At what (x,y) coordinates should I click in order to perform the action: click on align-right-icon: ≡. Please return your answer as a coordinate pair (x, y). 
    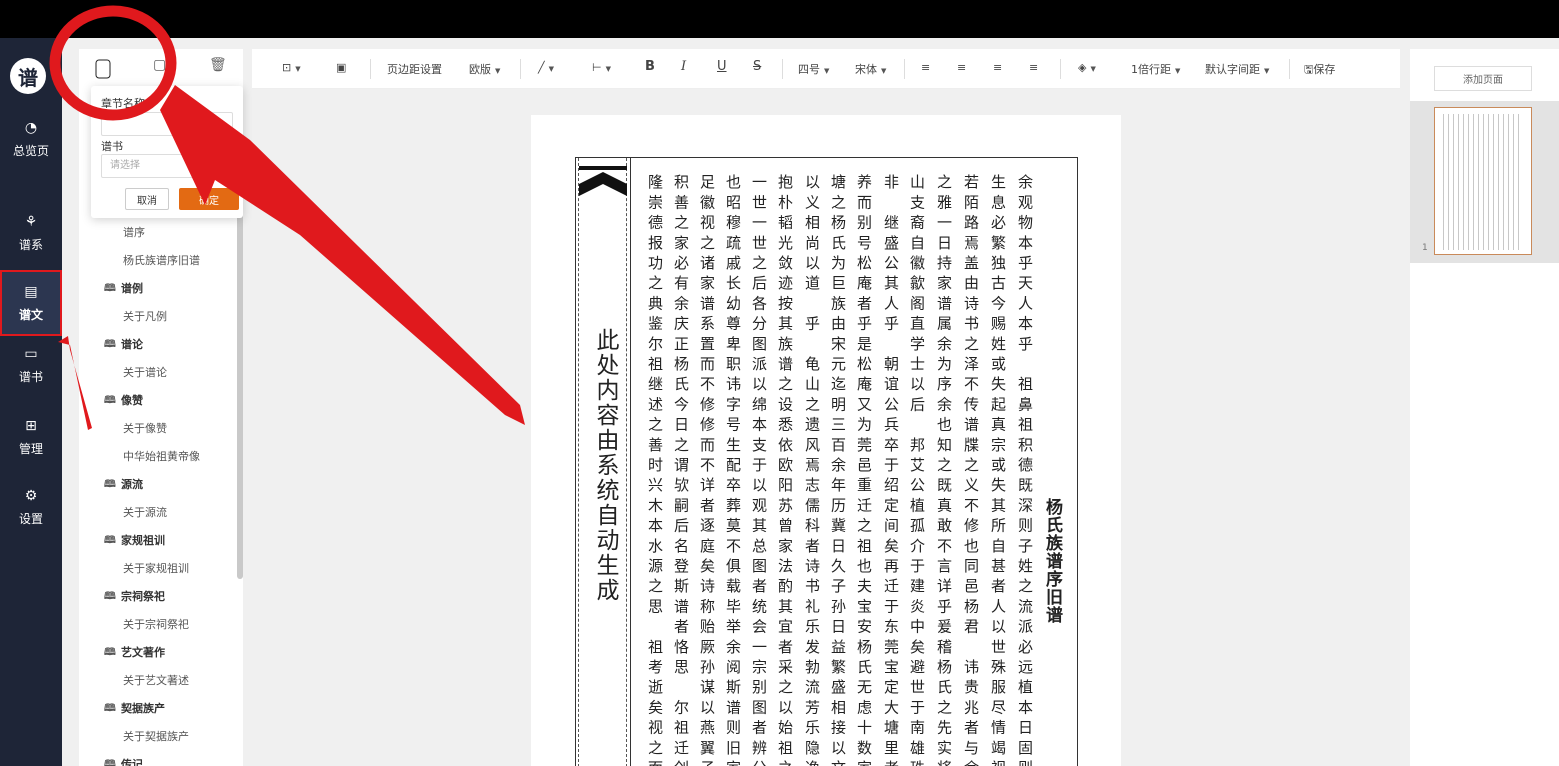
    Looking at the image, I should click on (997, 67).